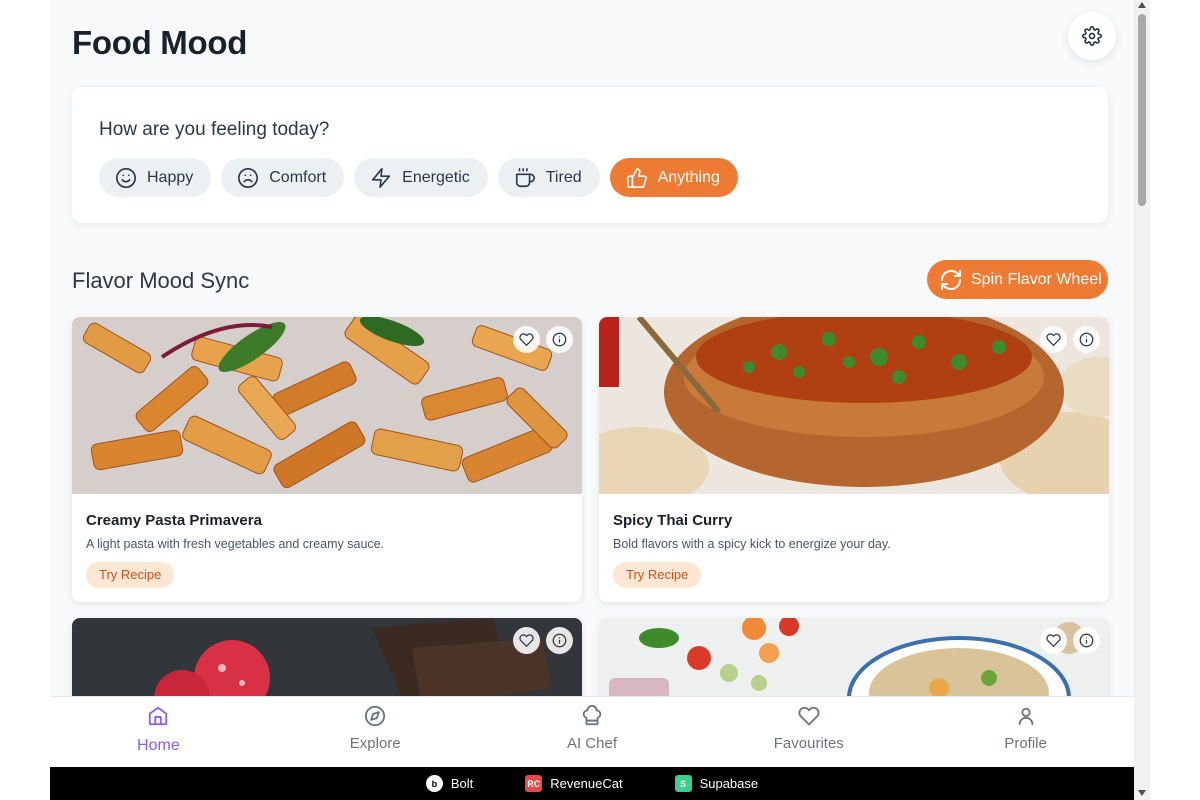  Describe the element at coordinates (1142, 400) in the screenshot. I see `scrollbar` at that location.